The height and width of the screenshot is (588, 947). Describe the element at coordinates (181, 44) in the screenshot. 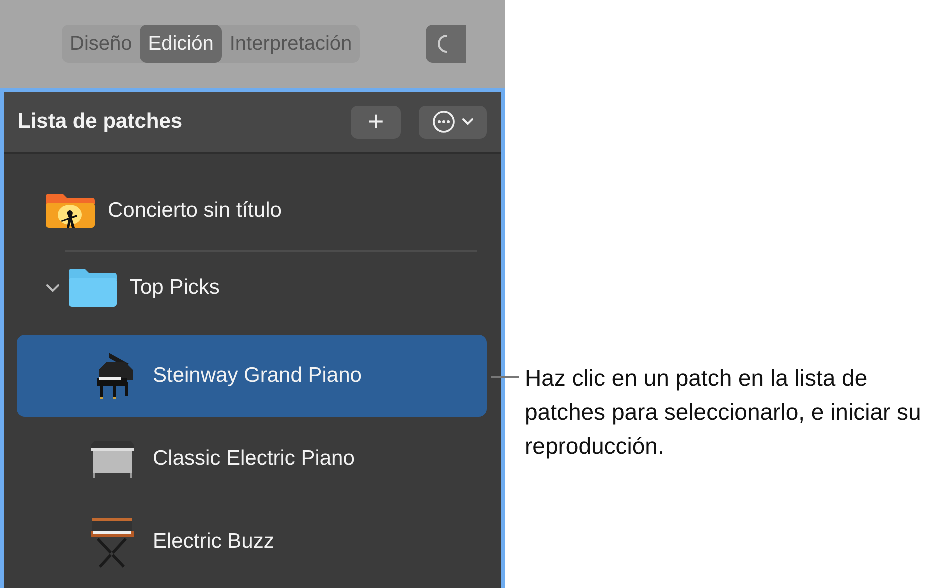

I see `mode-tab: Edición` at that location.